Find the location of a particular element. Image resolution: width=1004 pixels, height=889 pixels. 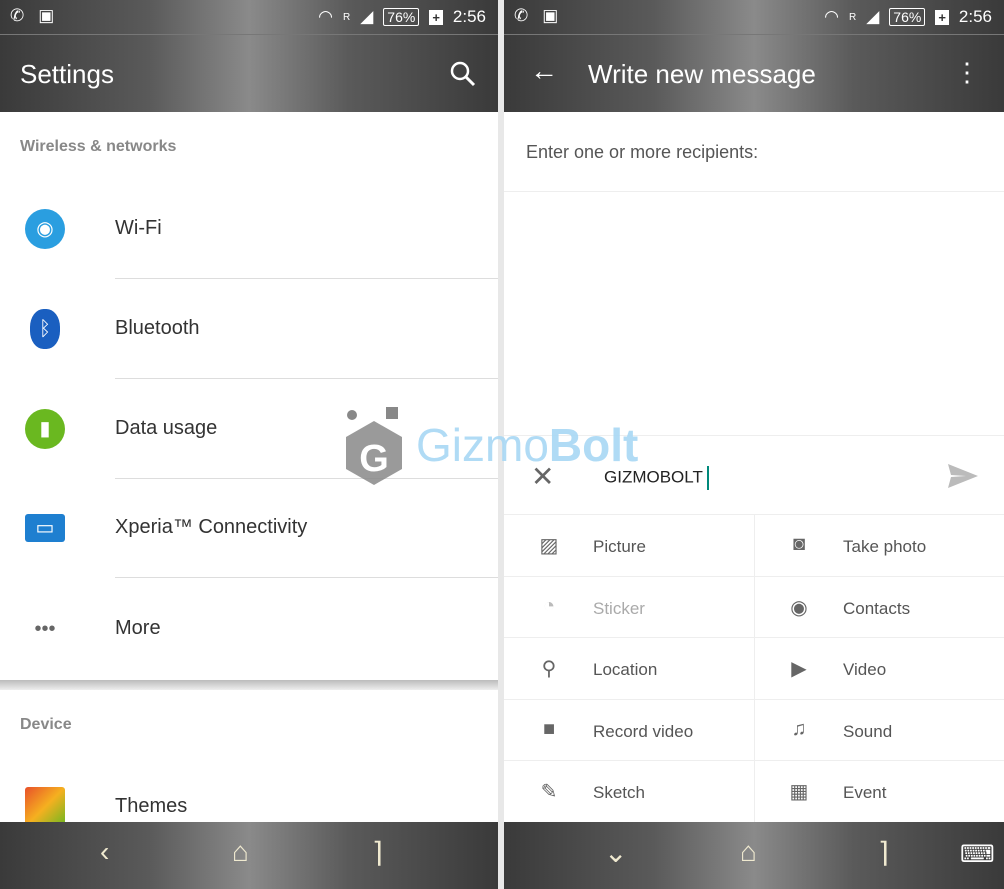

xperia-connectivity-icon: ▭ is located at coordinates (45, 528).